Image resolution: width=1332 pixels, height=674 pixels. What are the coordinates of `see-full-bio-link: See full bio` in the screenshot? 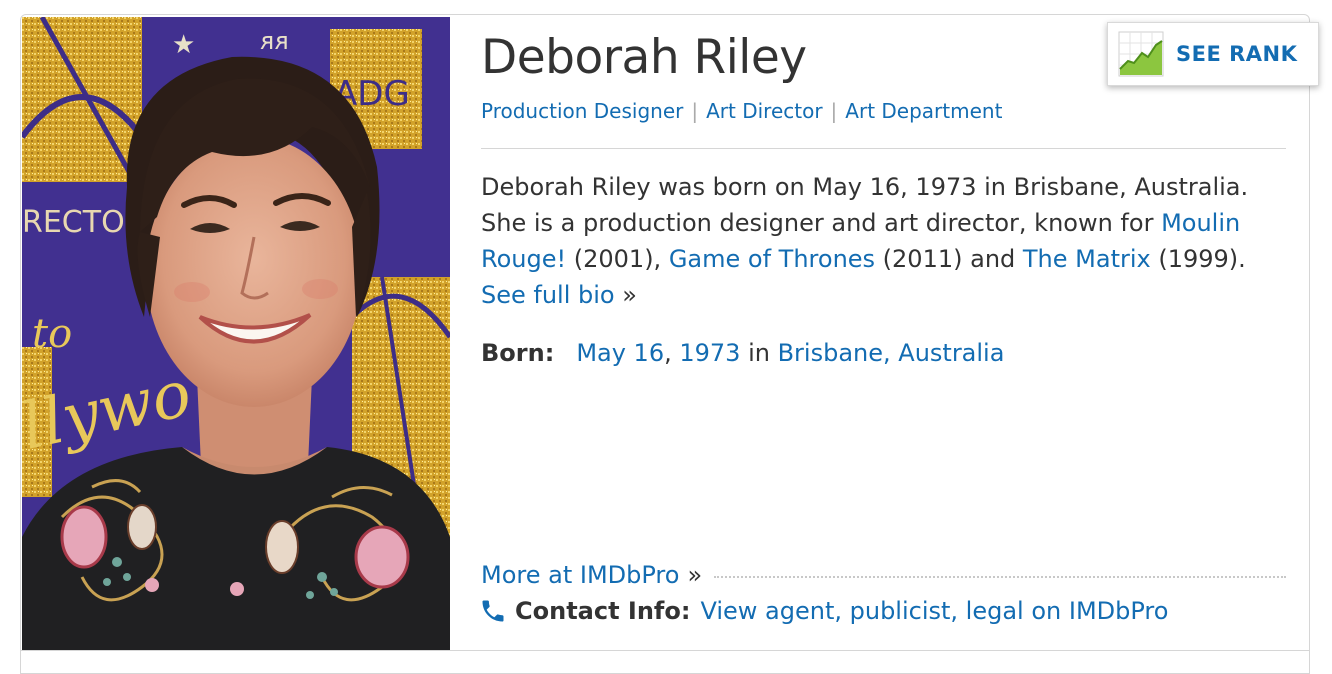 It's located at (548, 295).